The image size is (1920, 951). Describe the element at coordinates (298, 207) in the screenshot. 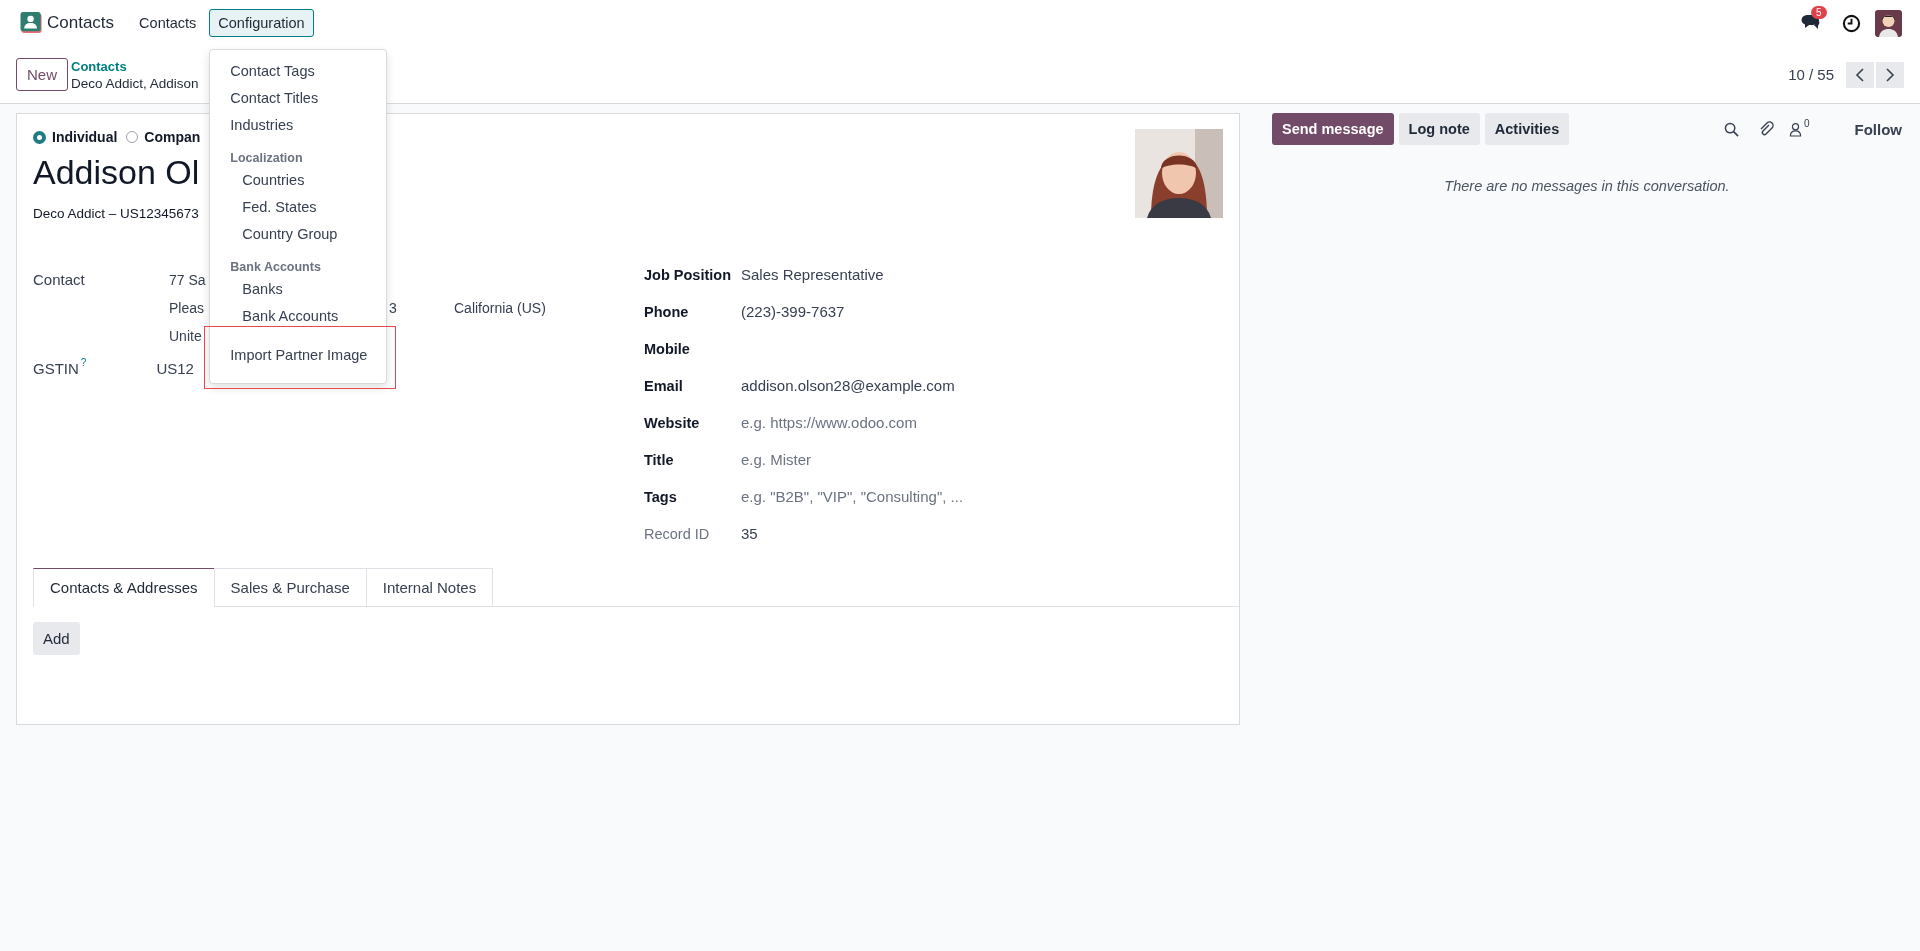

I see `menu-item: Fed. States` at that location.